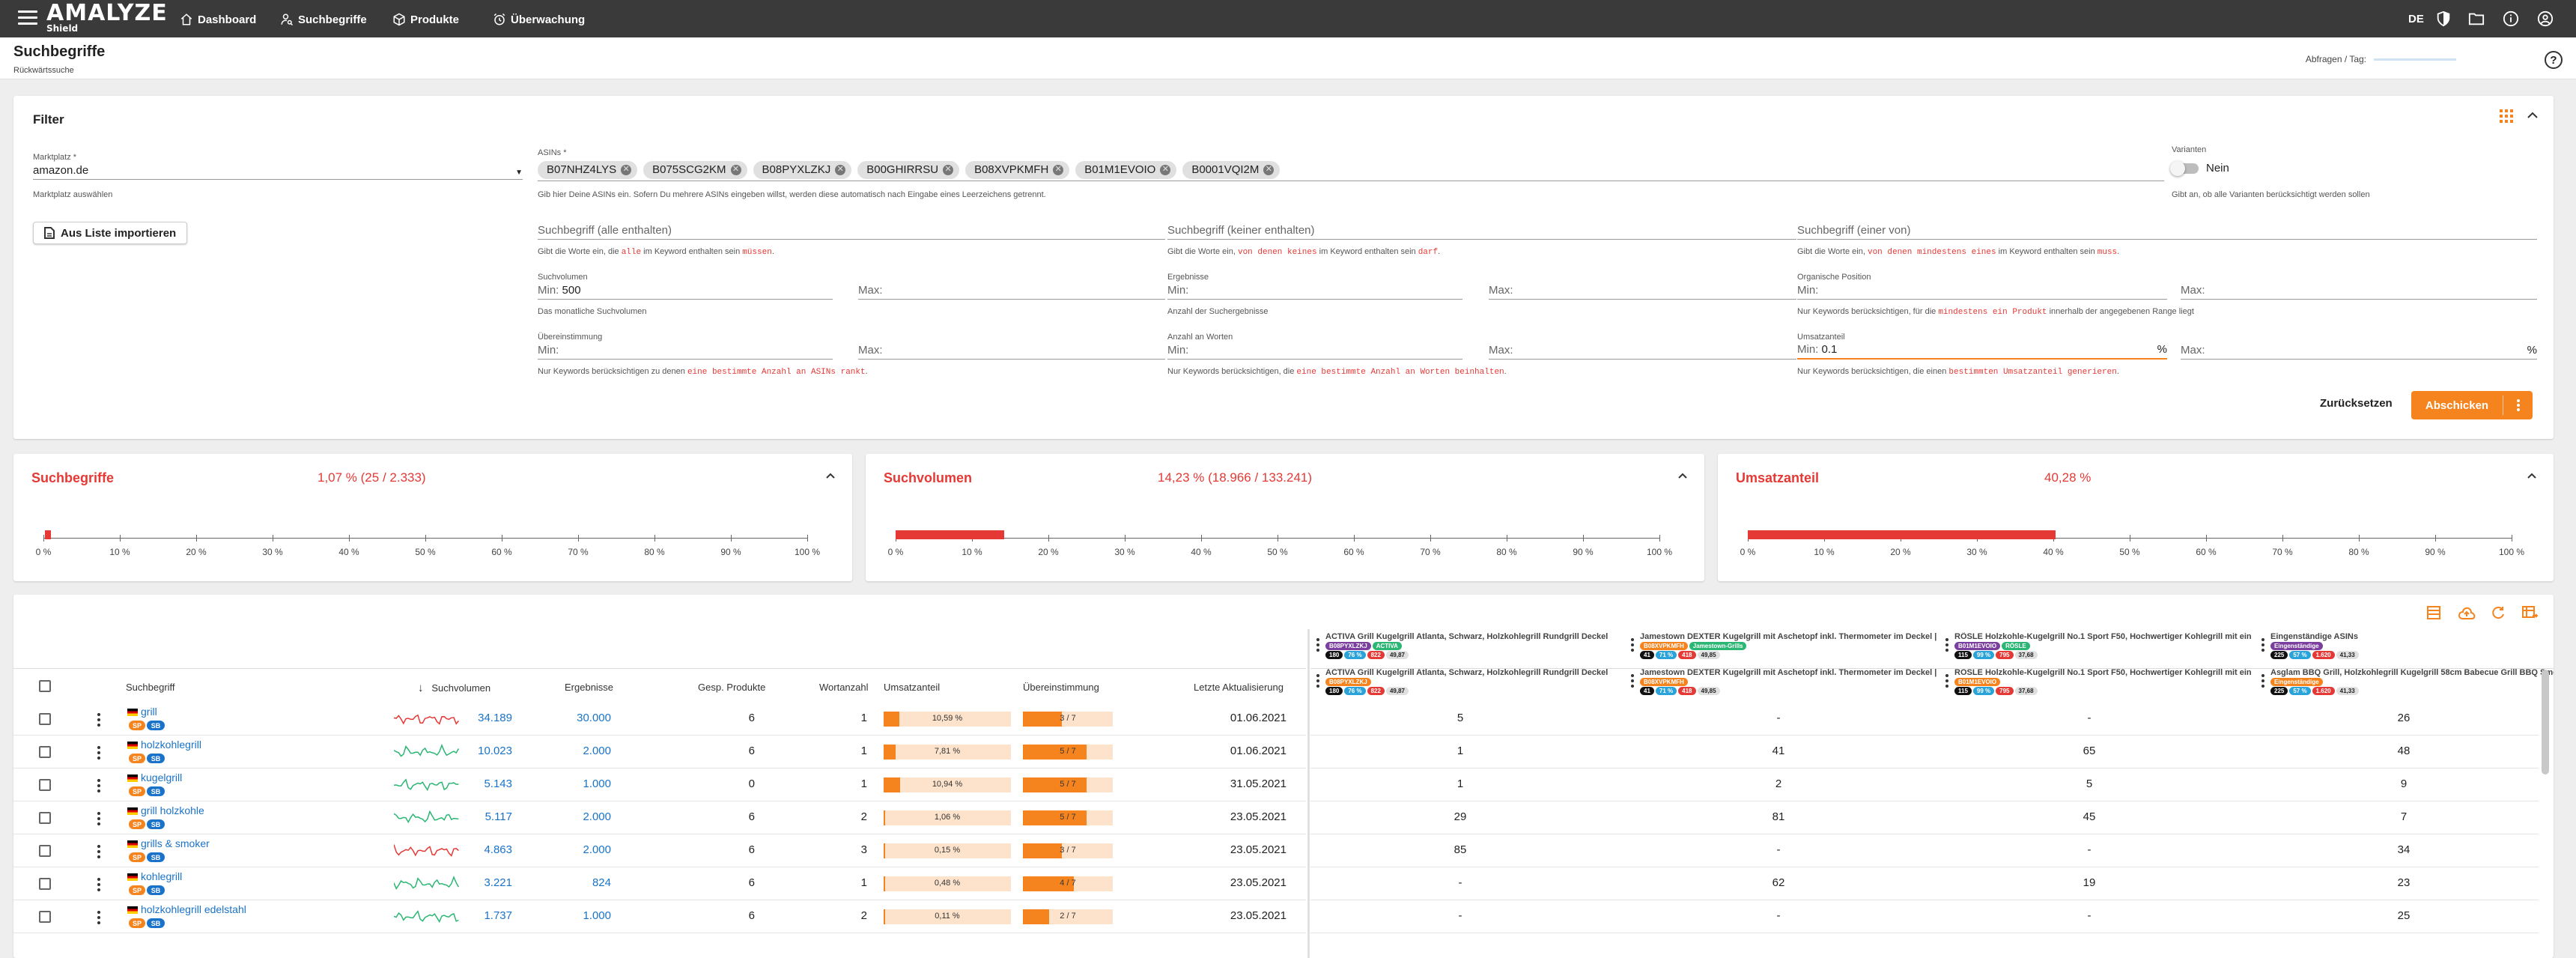 The image size is (2576, 958). What do you see at coordinates (486, 718) in the screenshot?
I see `volume-value: 34.189` at bounding box center [486, 718].